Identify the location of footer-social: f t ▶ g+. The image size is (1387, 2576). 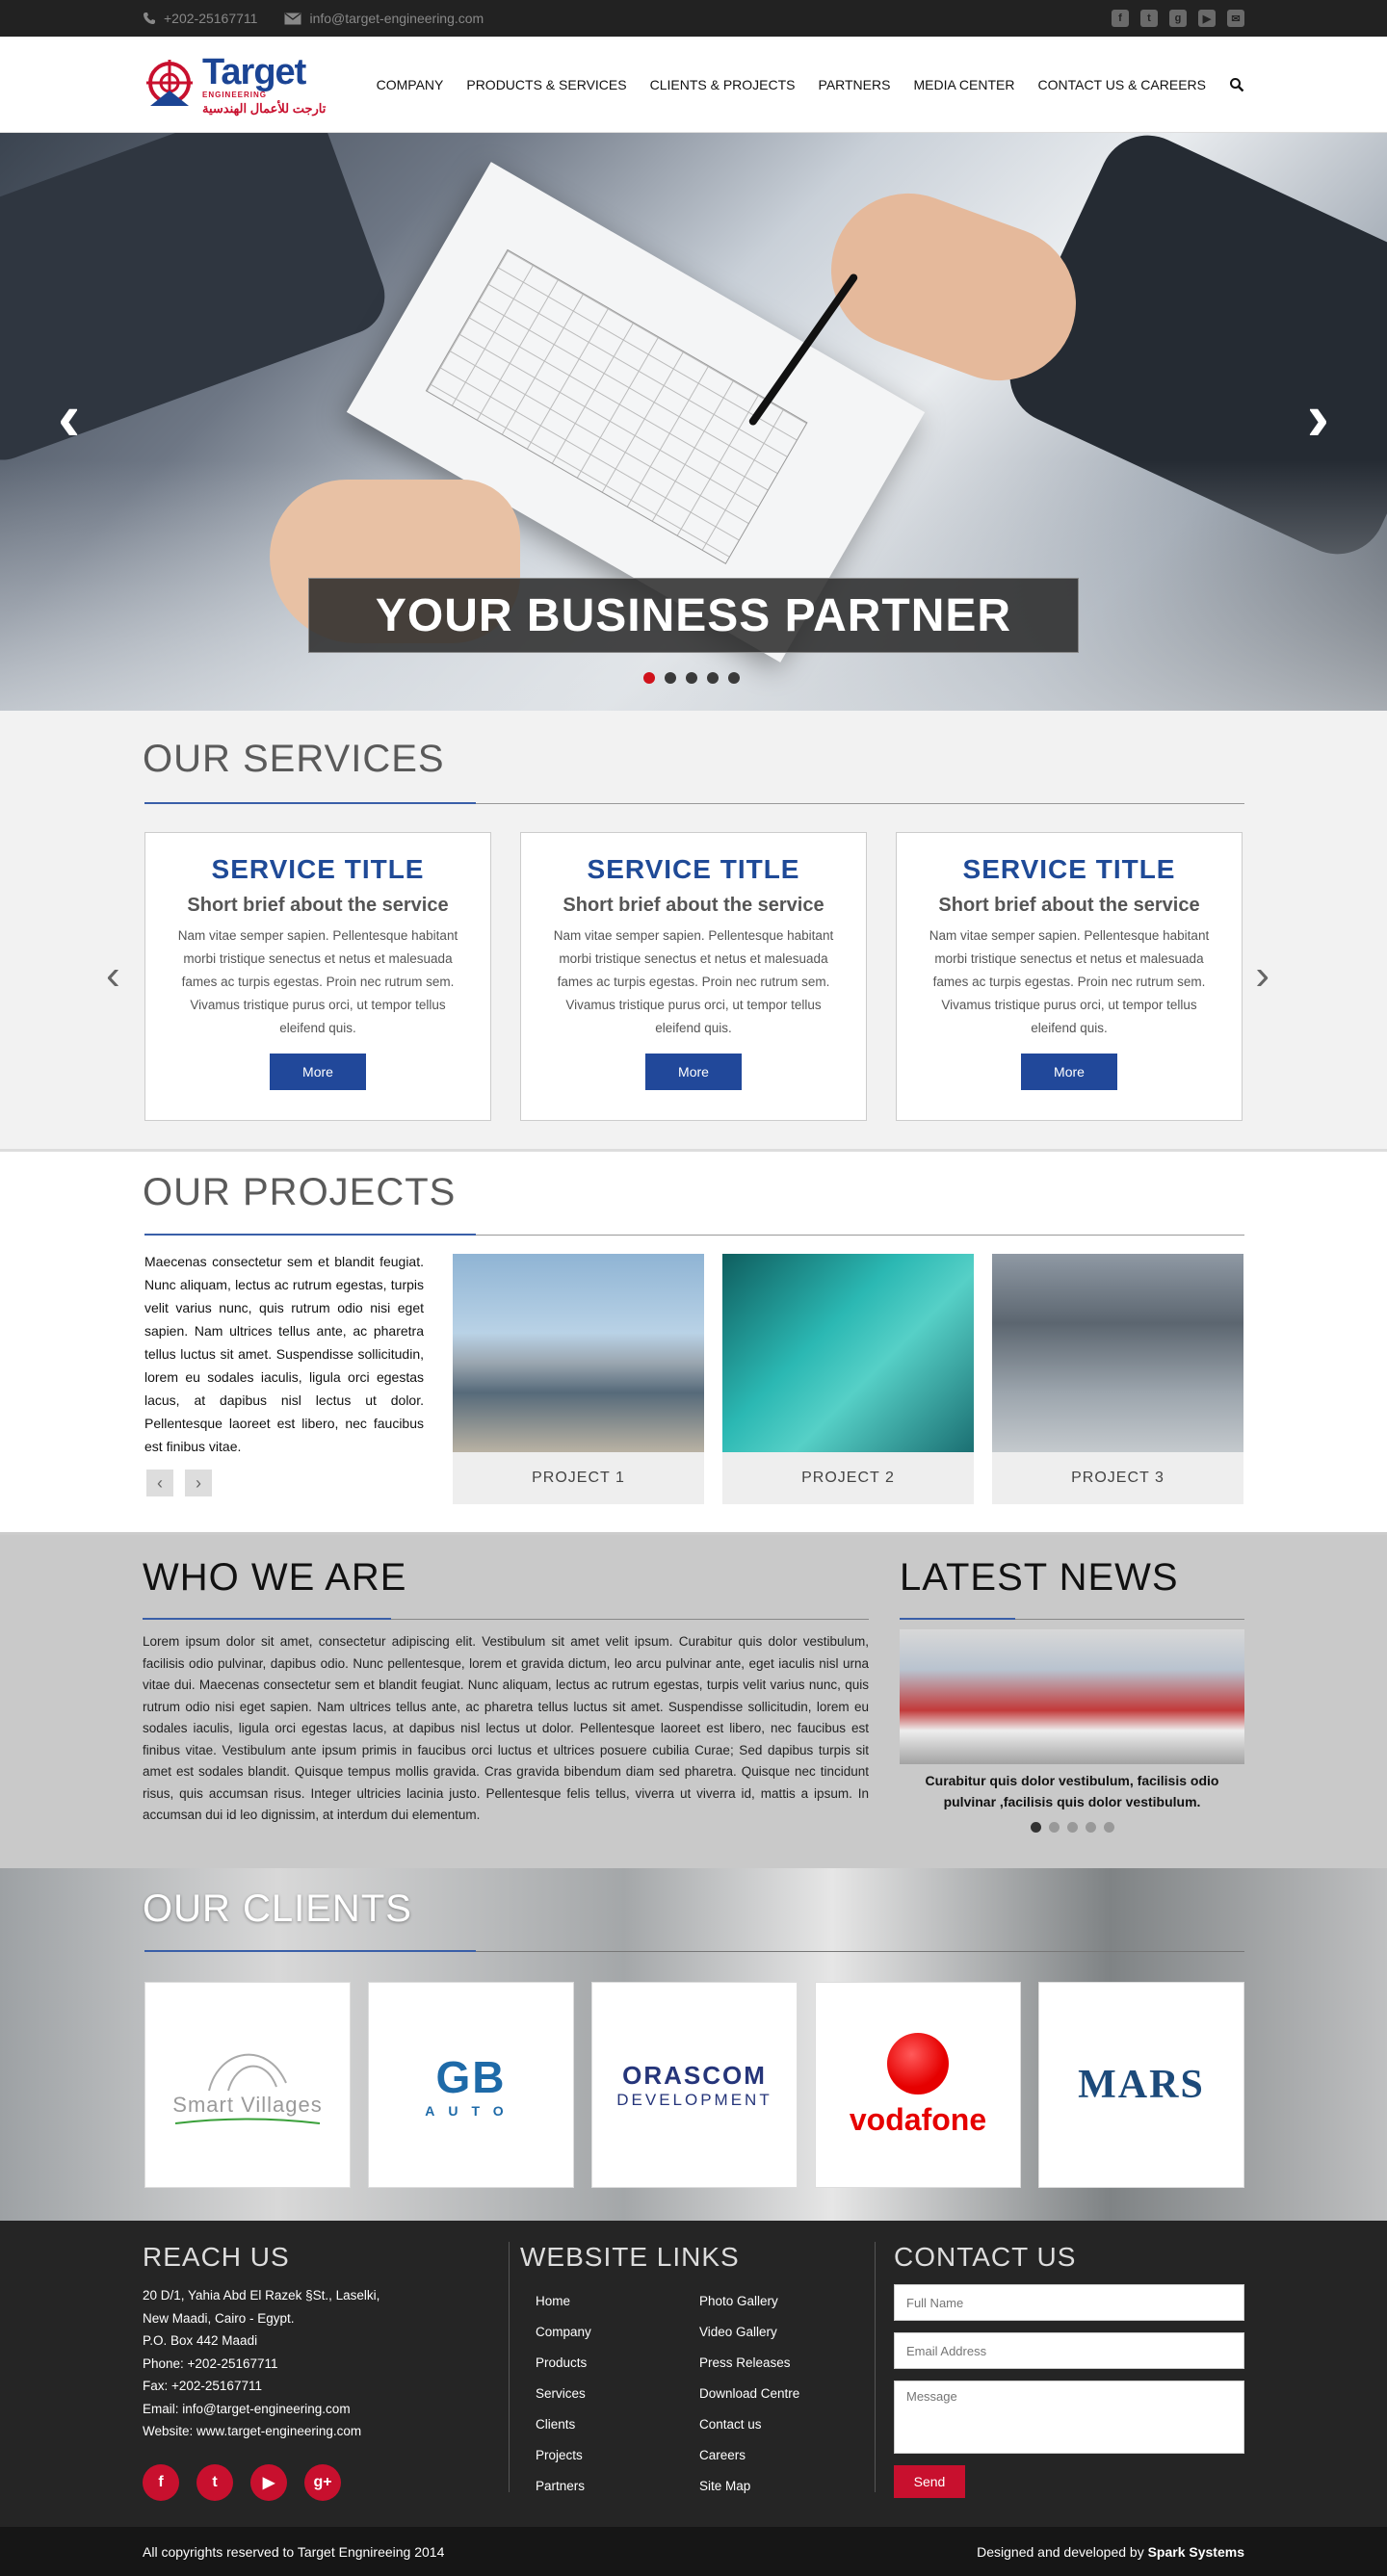
(316, 2482).